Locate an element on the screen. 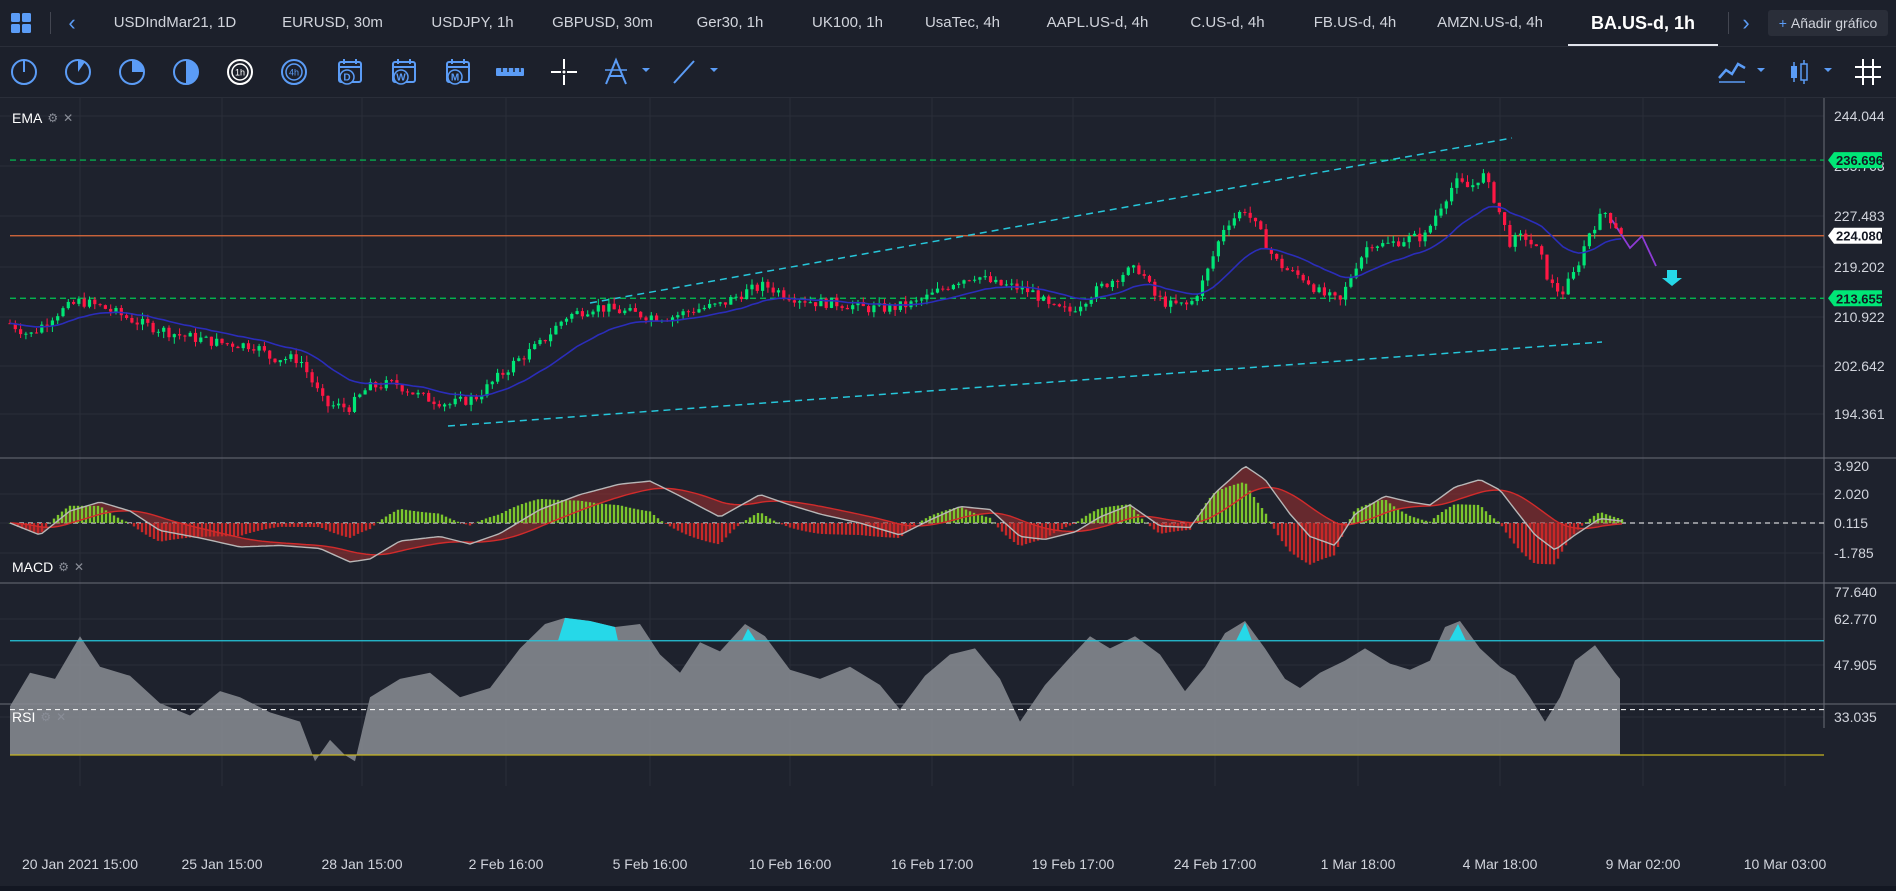 Image resolution: width=1896 pixels, height=891 pixels. tab-uk100: UK100, 1h is located at coordinates (847, 23).